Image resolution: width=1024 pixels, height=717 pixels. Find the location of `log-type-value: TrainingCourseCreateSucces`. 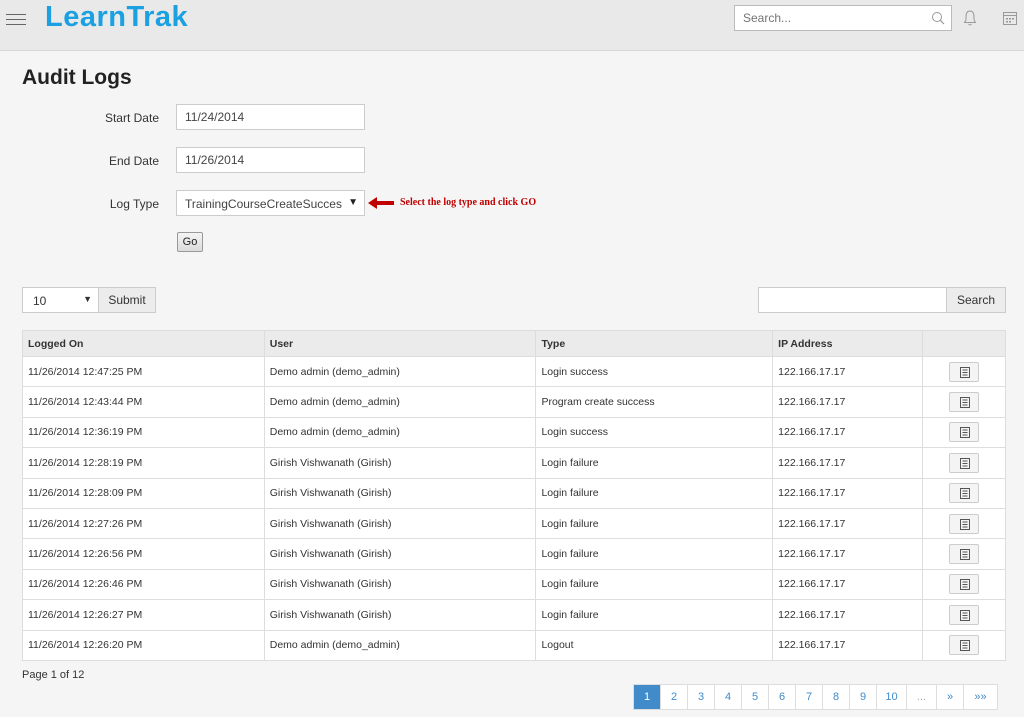

log-type-value: TrainingCourseCreateSucces is located at coordinates (263, 204).